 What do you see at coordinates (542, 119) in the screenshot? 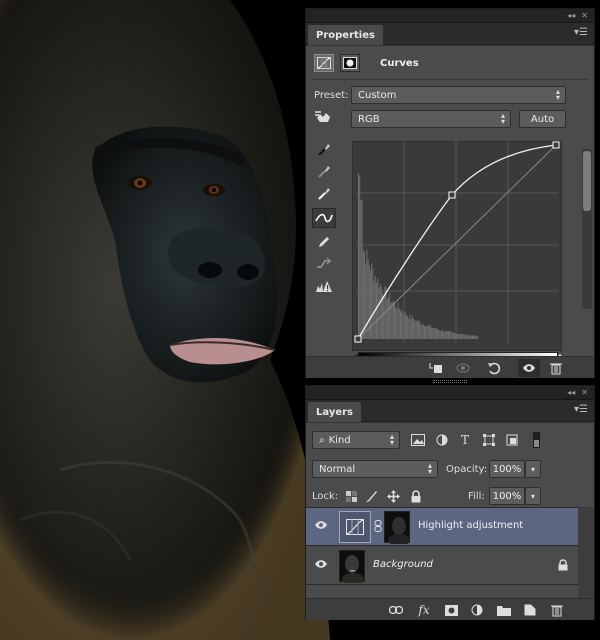
I see `auto-button: Auto` at bounding box center [542, 119].